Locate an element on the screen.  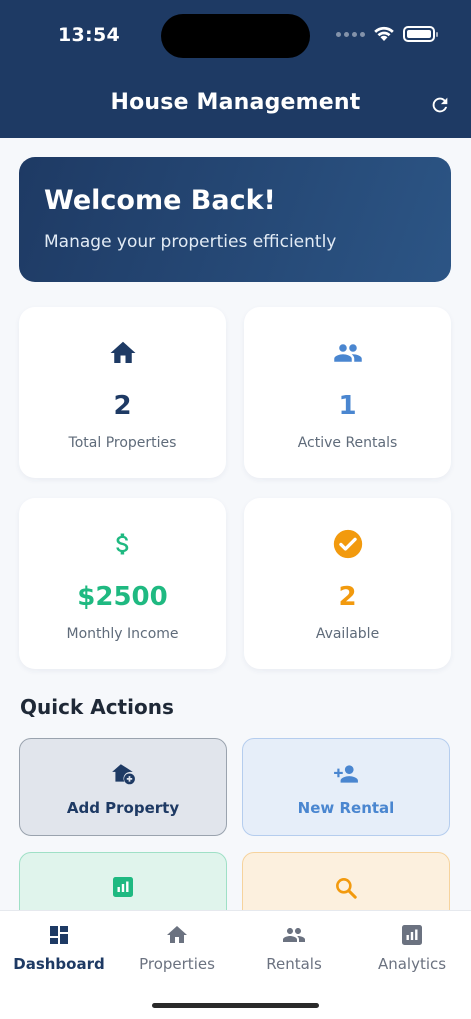
stat-card-active-rentals: 1 Active Rentals is located at coordinates (347, 392).